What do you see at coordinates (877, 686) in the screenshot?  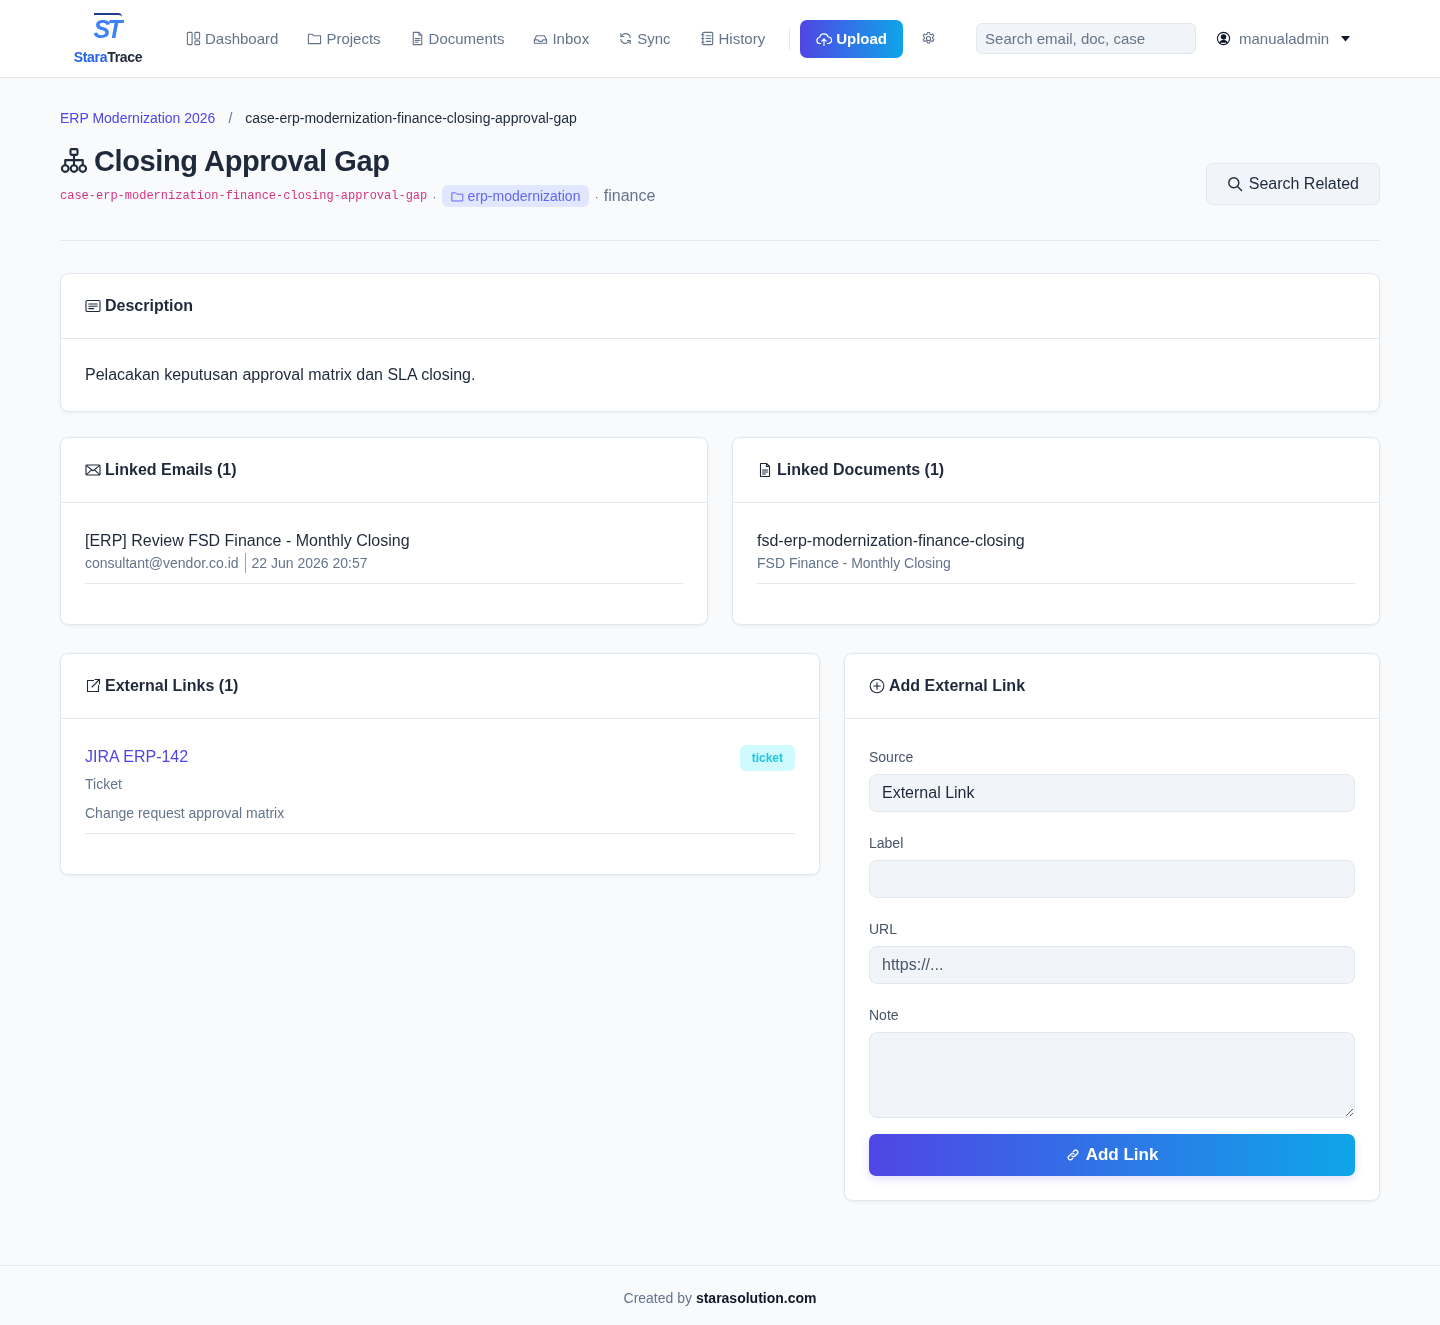 I see `plus-circle-icon` at bounding box center [877, 686].